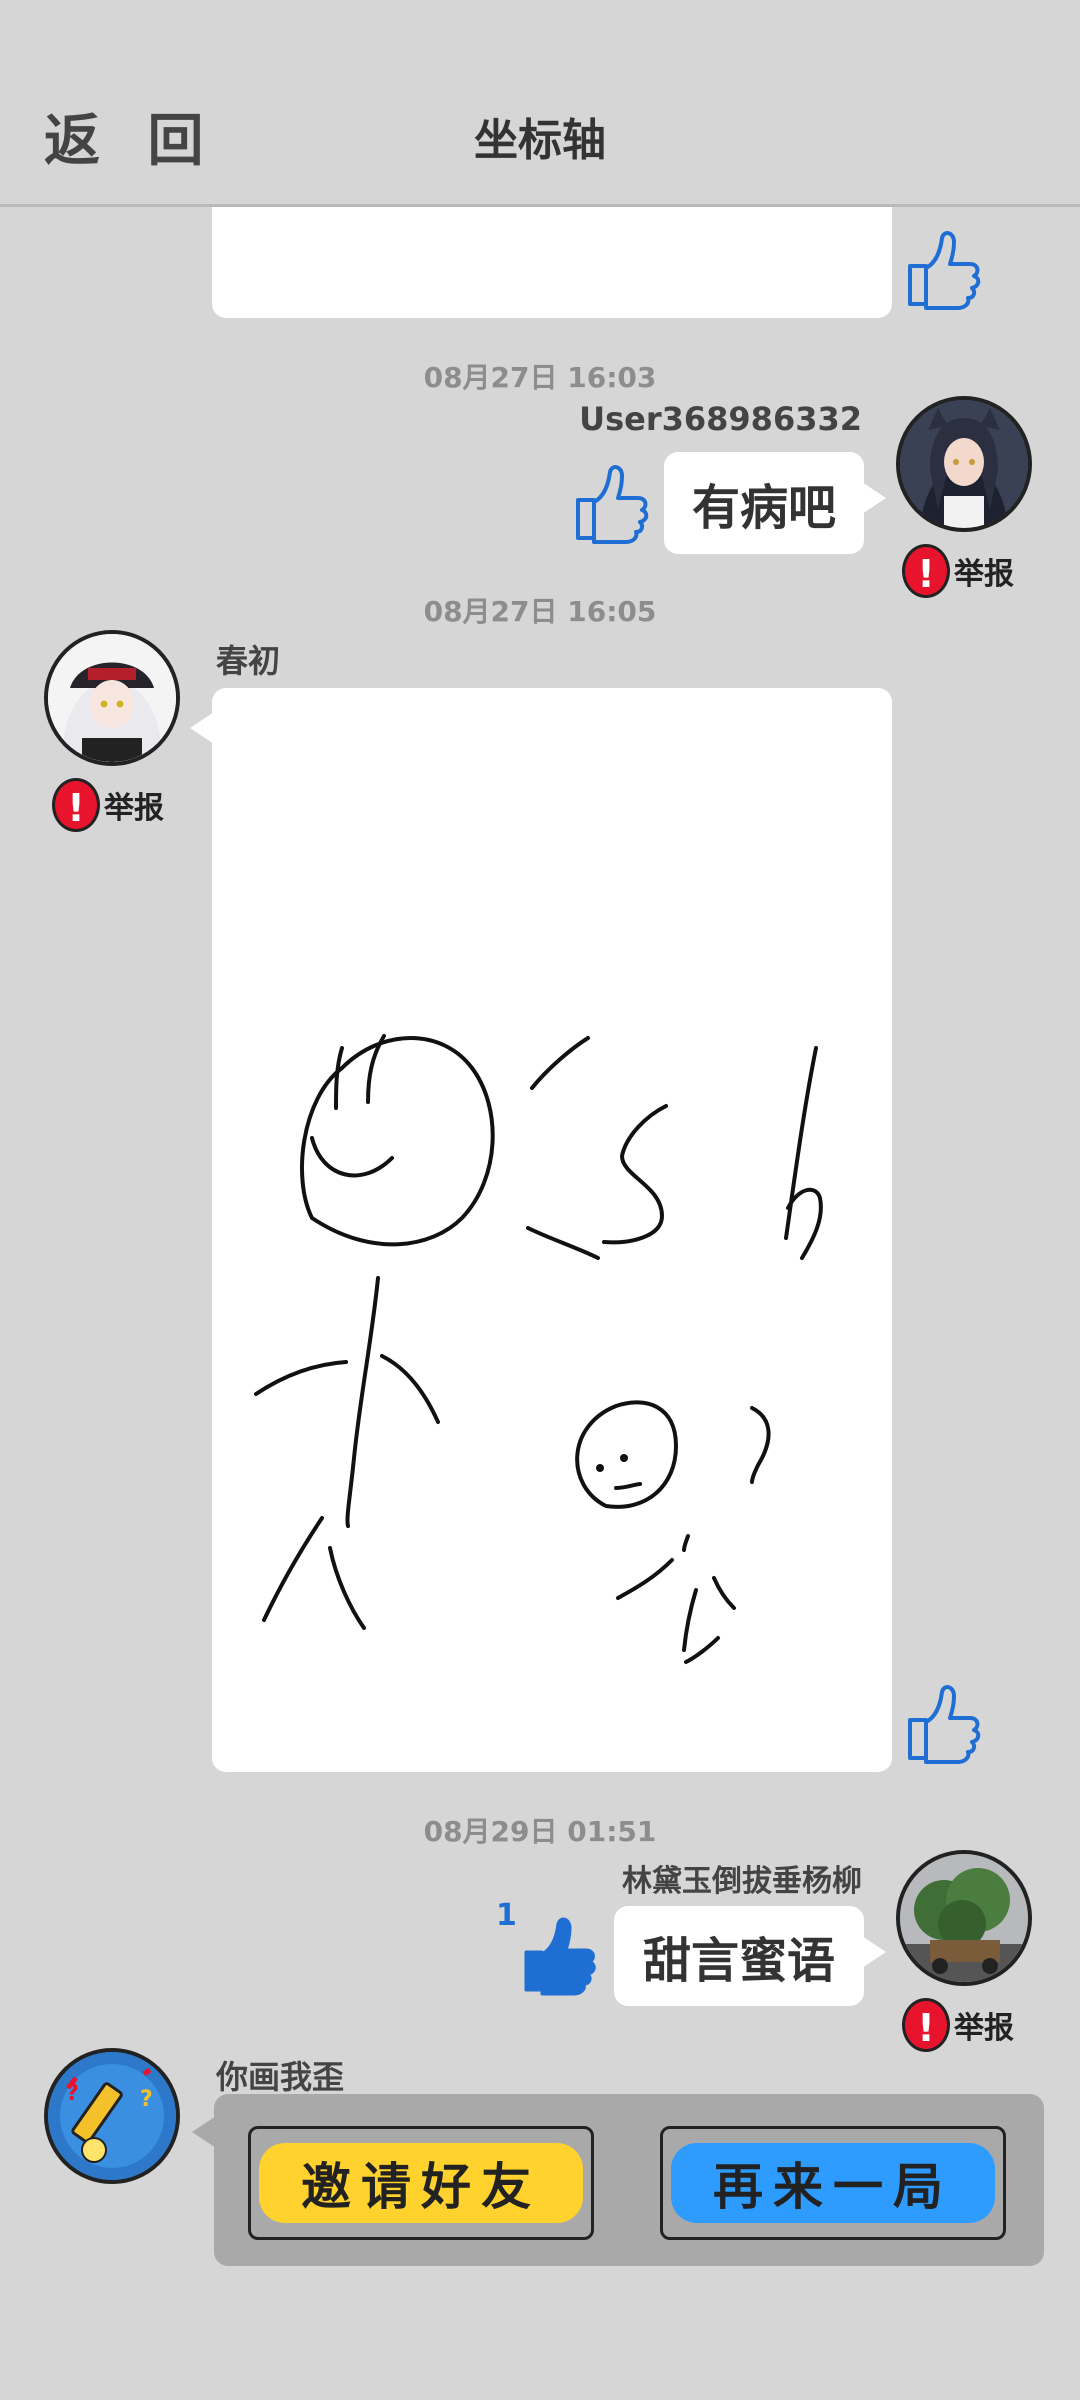  Describe the element at coordinates (248, 661) in the screenshot. I see `sender-name: 春初` at that location.